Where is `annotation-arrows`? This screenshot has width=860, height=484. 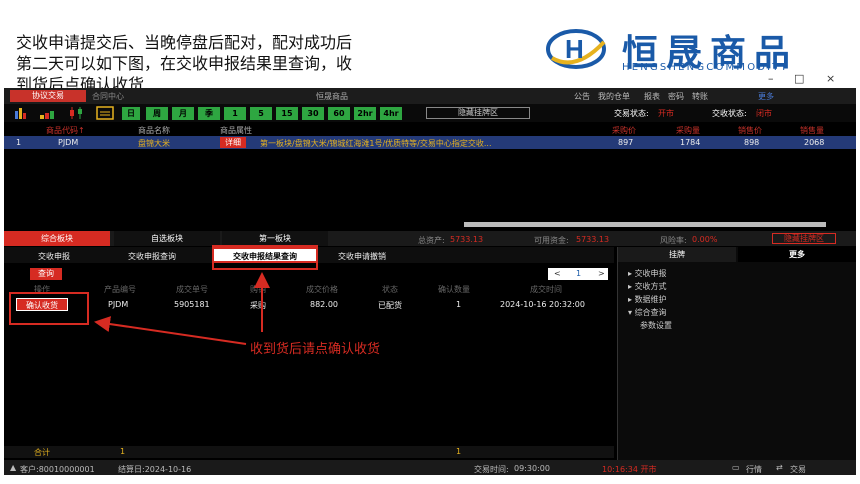 annotation-arrows is located at coordinates (182, 308).